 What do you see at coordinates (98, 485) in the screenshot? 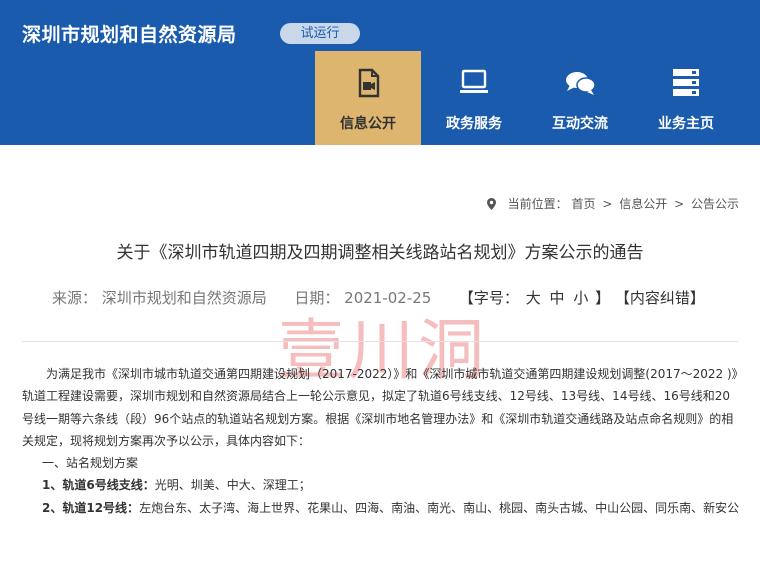
I see `line6-label: 1、轨道6号线支线：` at bounding box center [98, 485].